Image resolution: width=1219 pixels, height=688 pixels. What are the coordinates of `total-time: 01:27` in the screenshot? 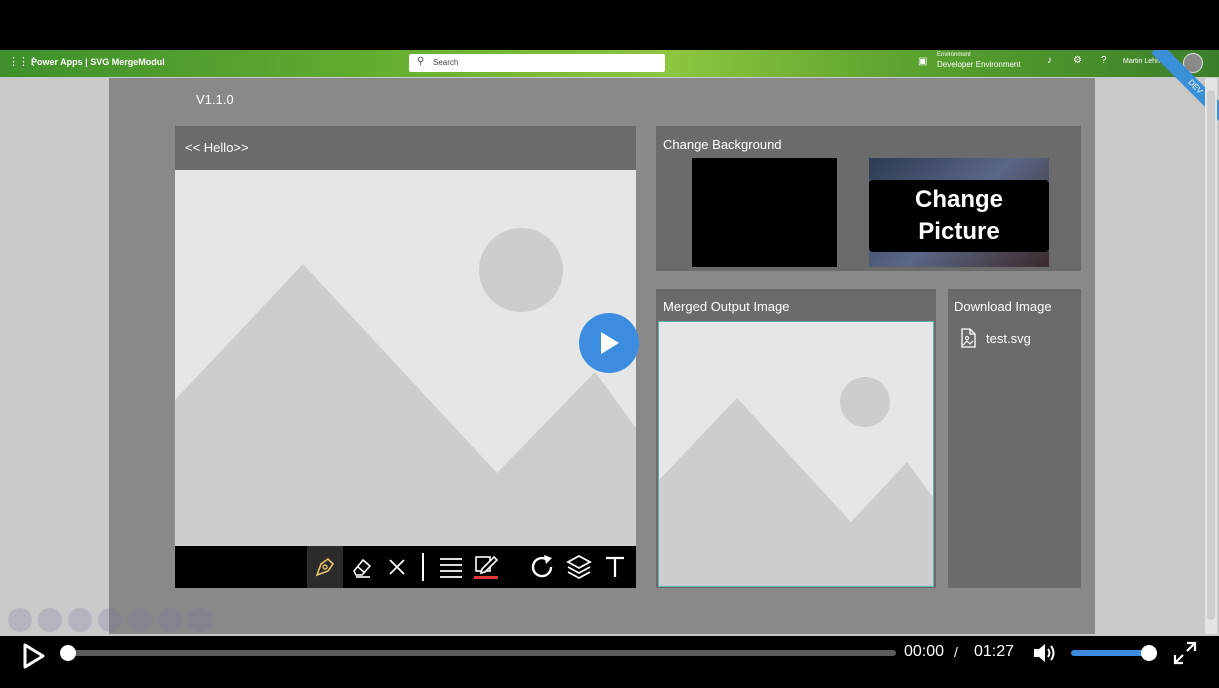 It's located at (994, 651).